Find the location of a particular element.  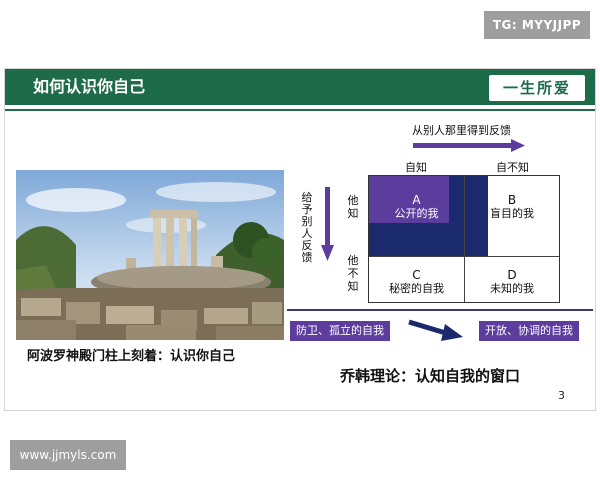

cell-b: B 盲目的我 is located at coordinates (512, 207).